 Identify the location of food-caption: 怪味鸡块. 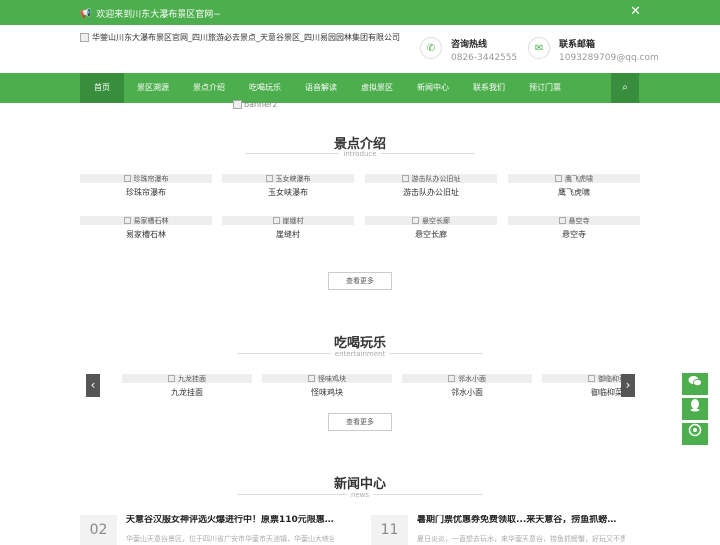
(327, 392).